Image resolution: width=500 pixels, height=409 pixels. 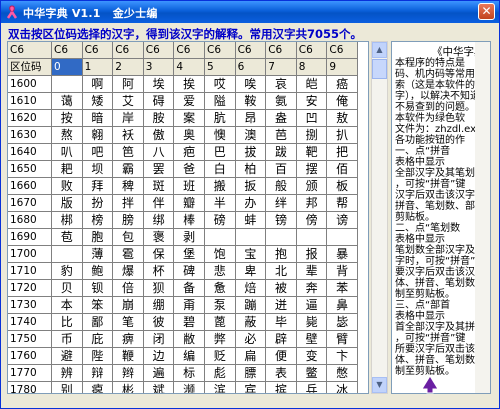 What do you see at coordinates (189, 339) in the screenshot?
I see `hanzi-cell: 敝` at bounding box center [189, 339].